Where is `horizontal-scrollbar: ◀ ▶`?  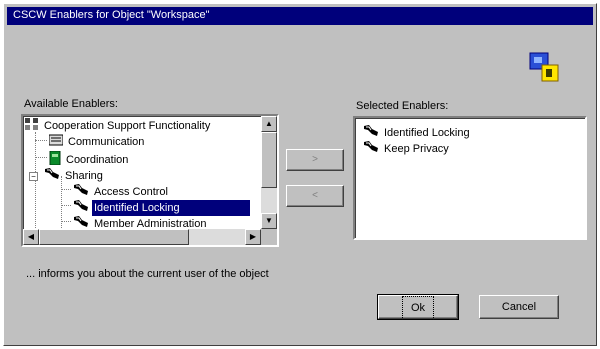
horizontal-scrollbar: ◀ ▶ is located at coordinates (142, 237).